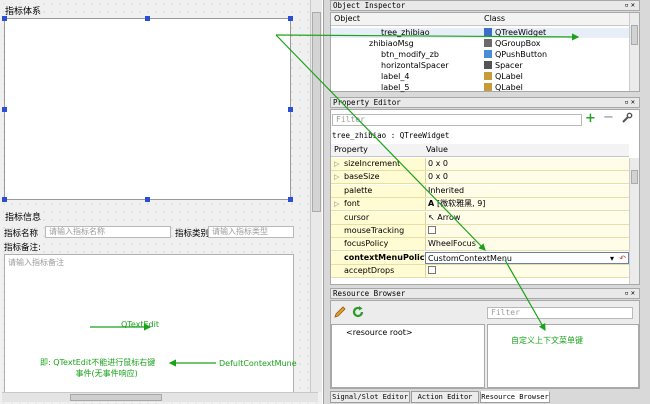 This screenshot has width=650, height=404. What do you see at coordinates (515, 397) in the screenshot?
I see `tab-resource-browser: Resource Browser` at bounding box center [515, 397].